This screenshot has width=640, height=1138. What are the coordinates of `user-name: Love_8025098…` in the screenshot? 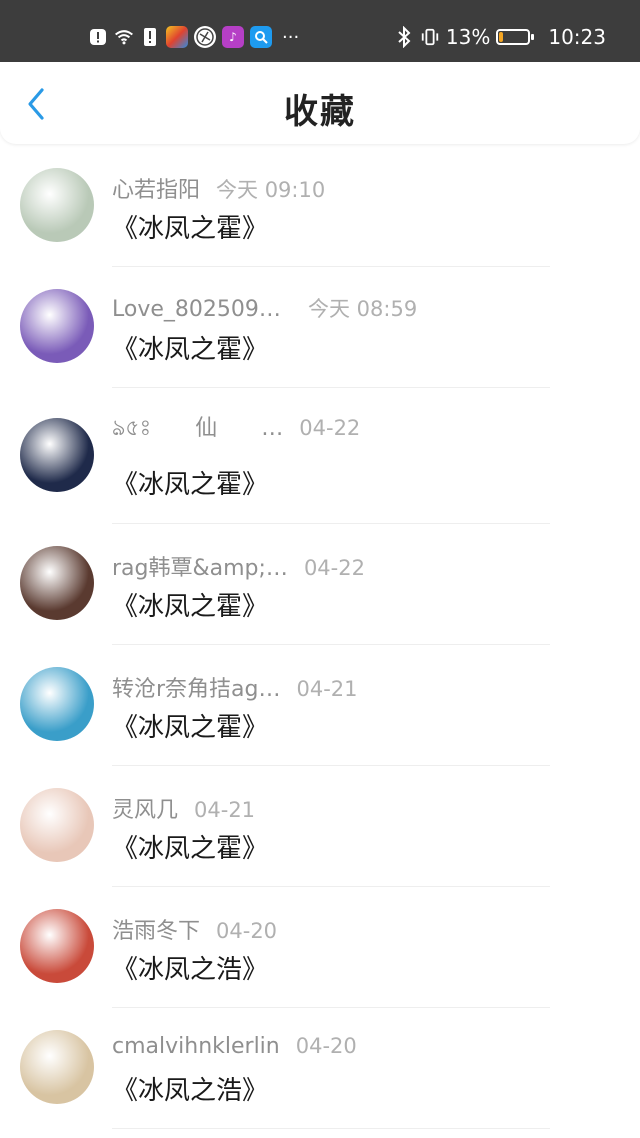 It's located at (202, 309).